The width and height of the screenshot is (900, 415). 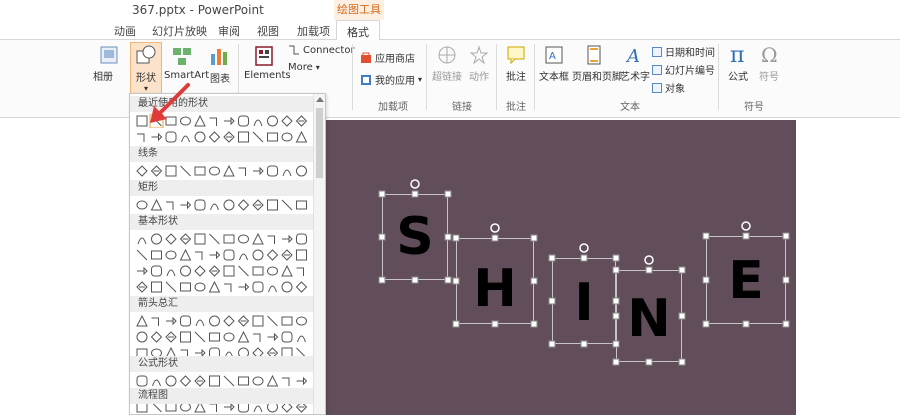 What do you see at coordinates (319, 143) in the screenshot?
I see `scroll-thumb` at bounding box center [319, 143].